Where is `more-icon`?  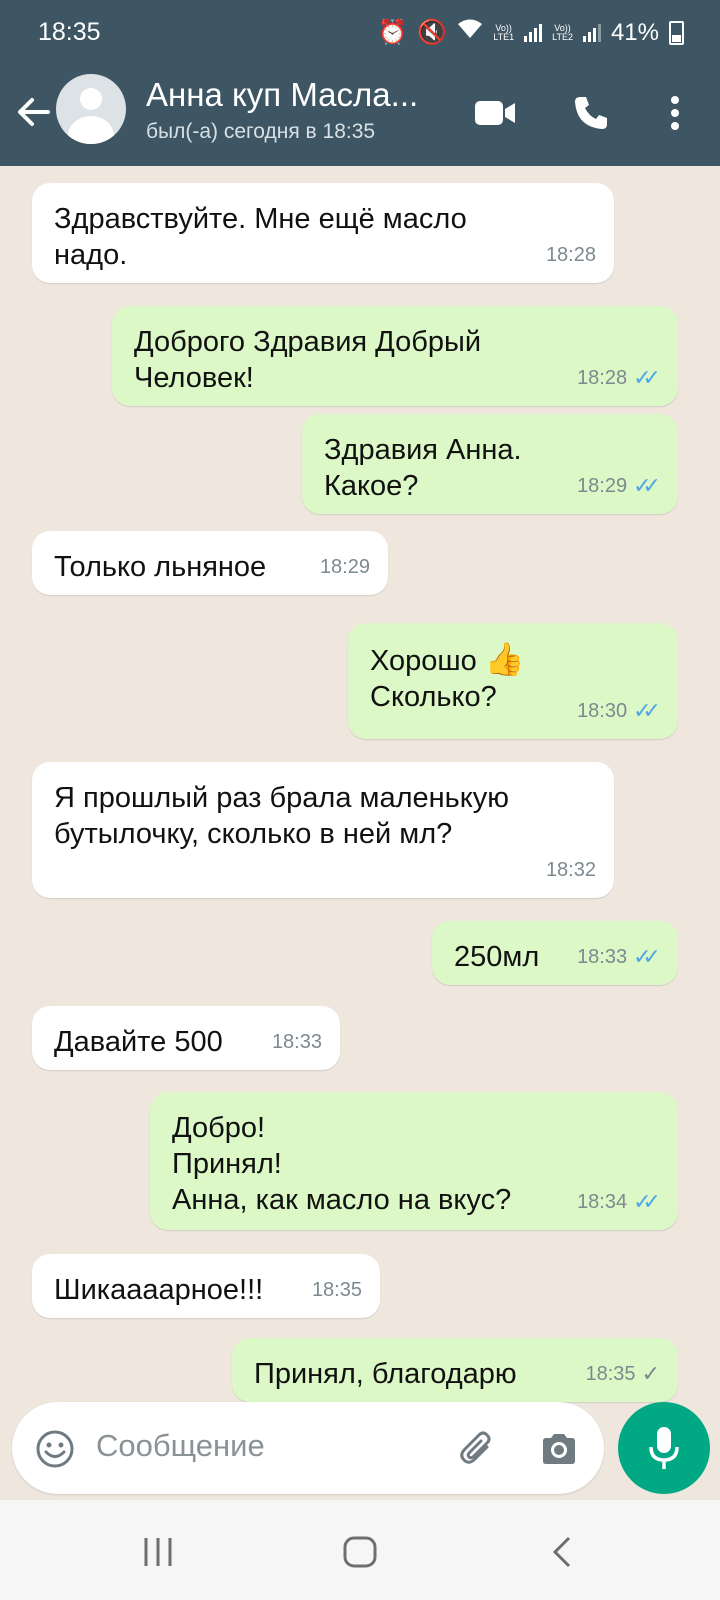
more-icon is located at coordinates (675, 113).